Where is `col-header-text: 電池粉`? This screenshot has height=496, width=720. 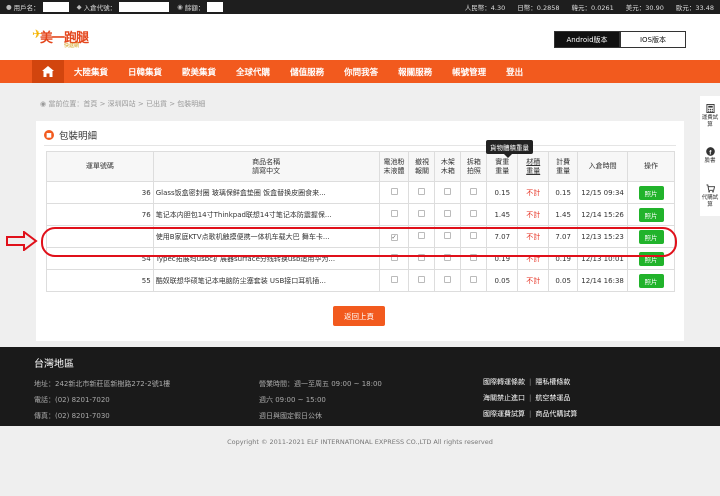 col-header-text: 電池粉 is located at coordinates (394, 161).